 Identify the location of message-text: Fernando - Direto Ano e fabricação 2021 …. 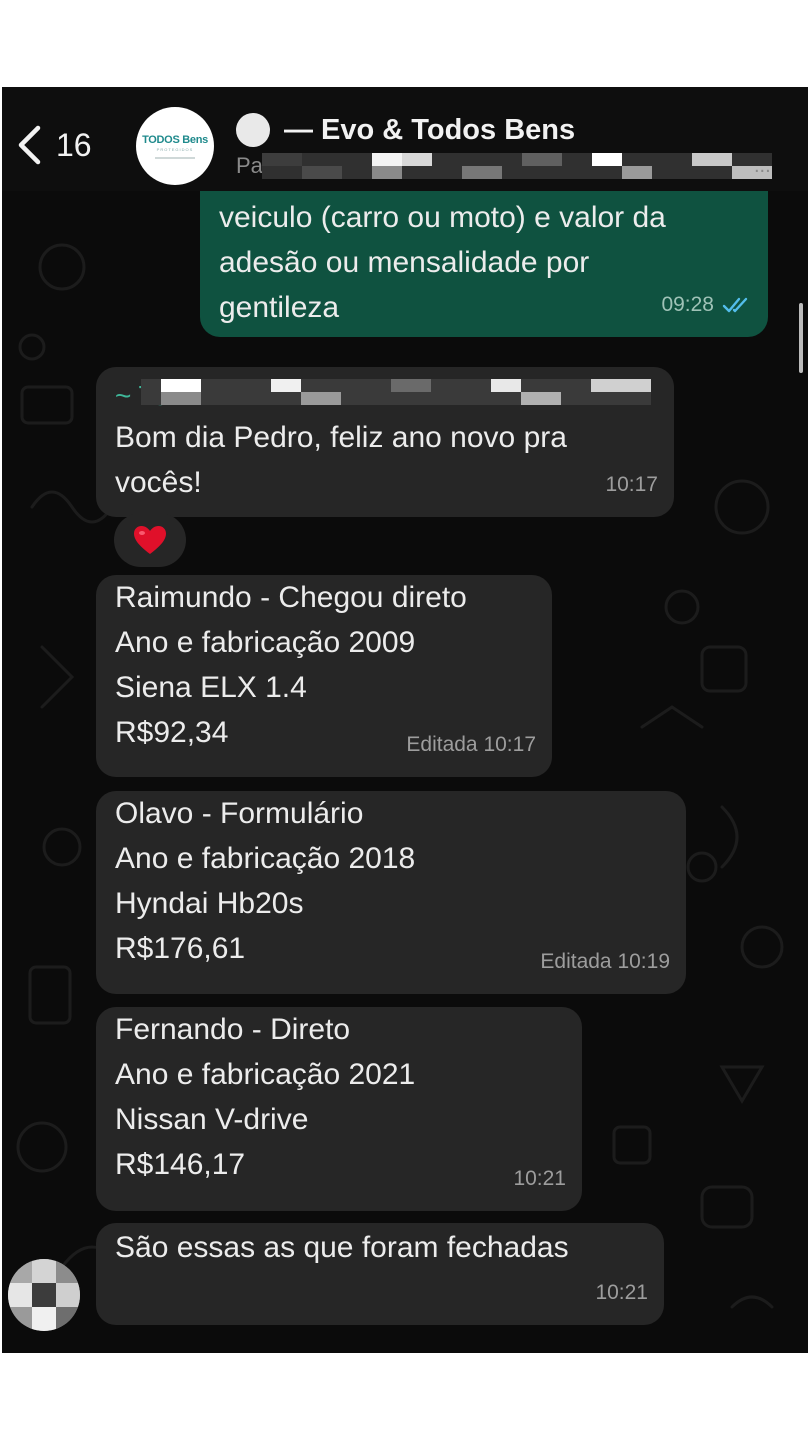
(265, 1097).